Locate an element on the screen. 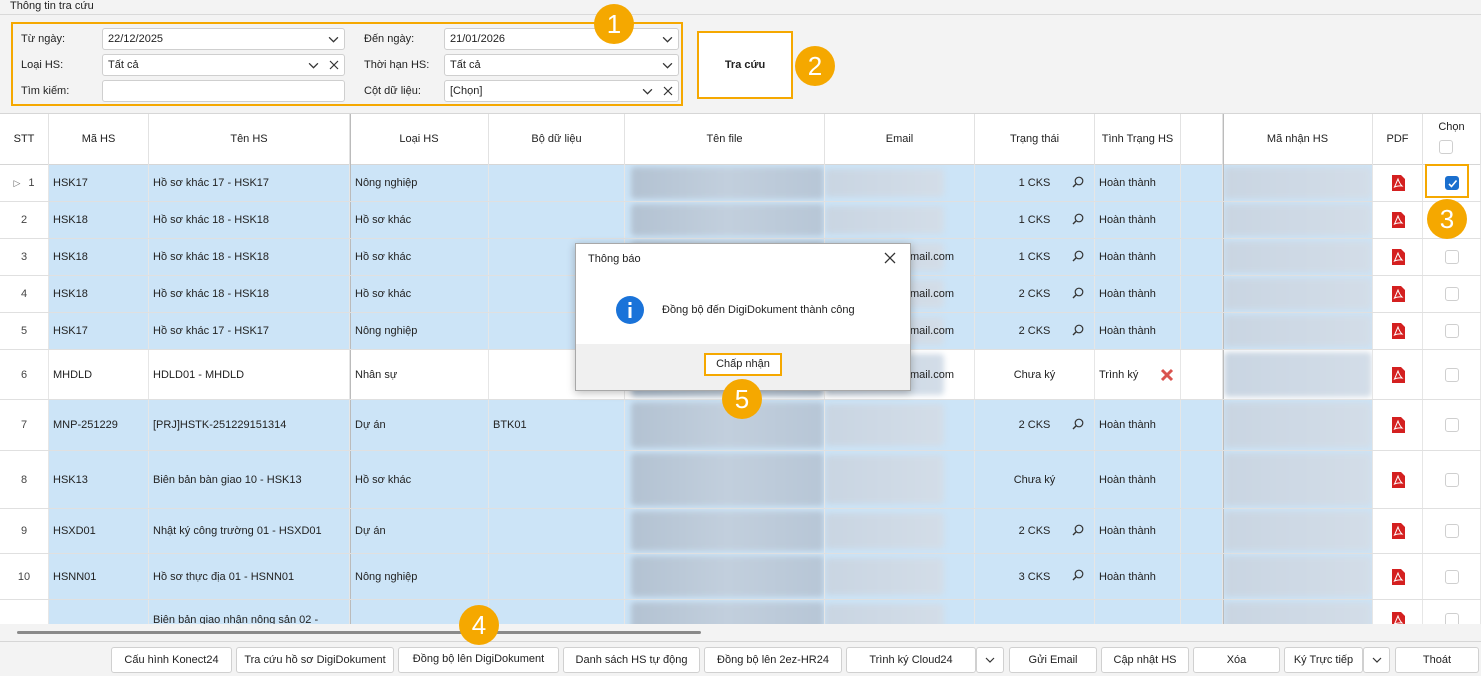 The width and height of the screenshot is (1481, 676). code-cell: MNP-251229 is located at coordinates (99, 425).